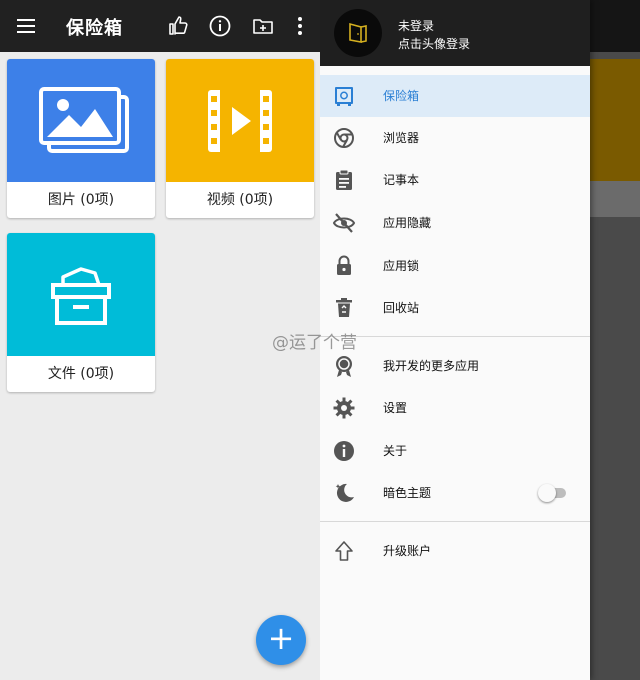 The image size is (640, 680). Describe the element at coordinates (455, 223) in the screenshot. I see `drawer-item-app-hide: 应用隐藏` at that location.